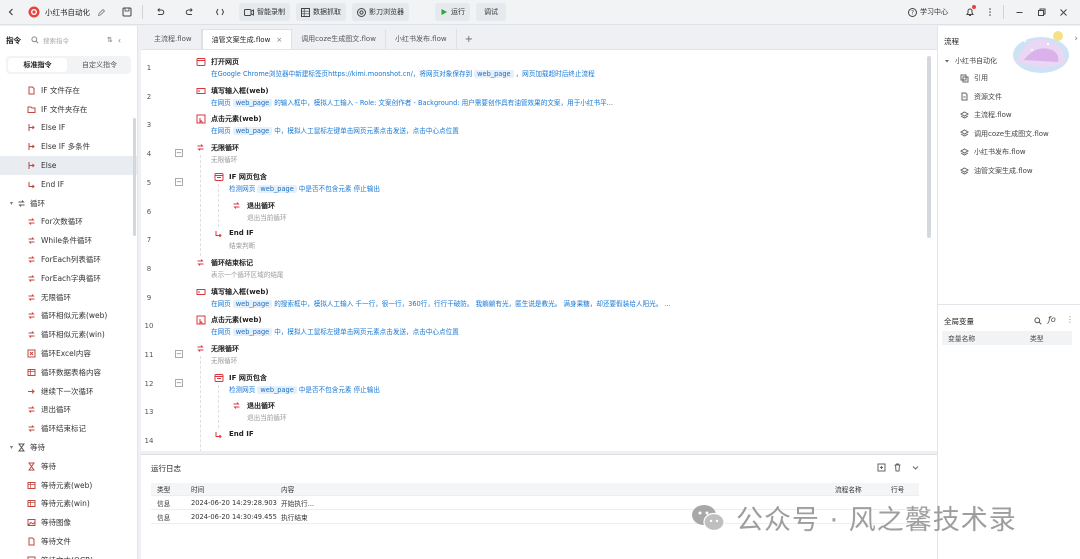 The height and width of the screenshot is (559, 1080). I want to click on instruction-item: ForEach列表循环, so click(68, 259).